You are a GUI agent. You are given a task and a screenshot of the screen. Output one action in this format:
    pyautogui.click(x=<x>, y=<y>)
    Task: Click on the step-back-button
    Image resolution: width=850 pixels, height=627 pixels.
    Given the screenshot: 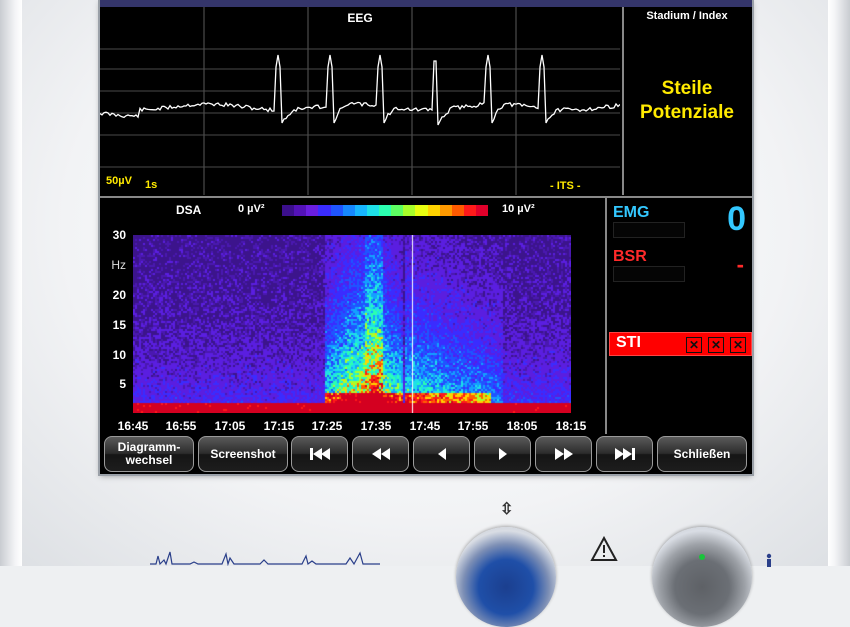 What is the action you would take?
    pyautogui.click(x=441, y=454)
    